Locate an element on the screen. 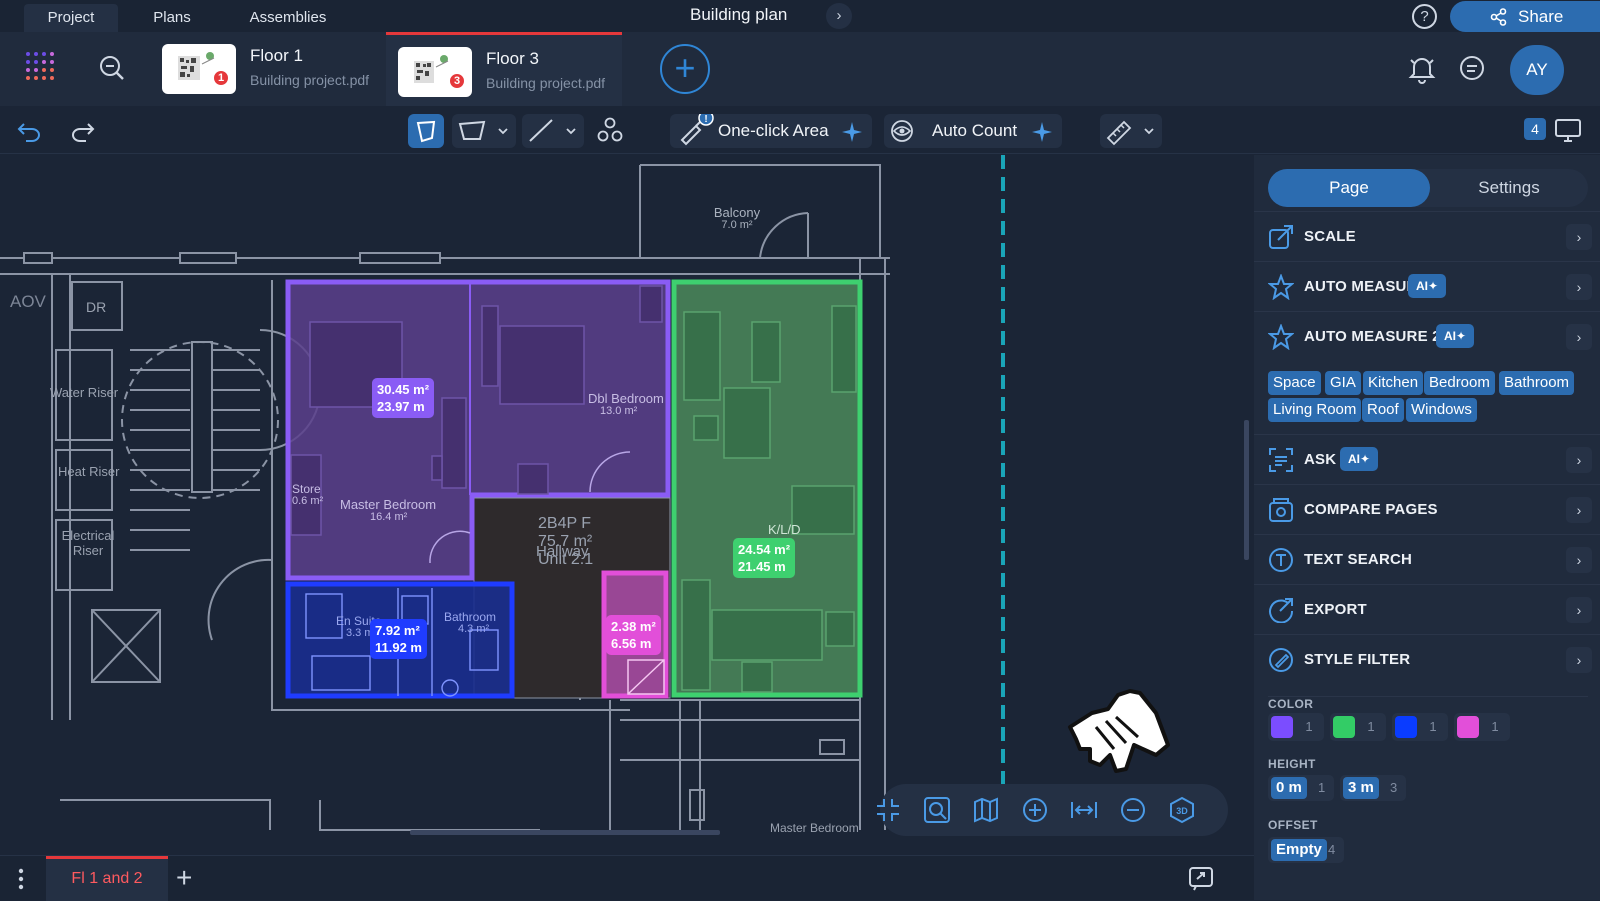 The image size is (1600, 901). offset-value: Empty is located at coordinates (1299, 850).